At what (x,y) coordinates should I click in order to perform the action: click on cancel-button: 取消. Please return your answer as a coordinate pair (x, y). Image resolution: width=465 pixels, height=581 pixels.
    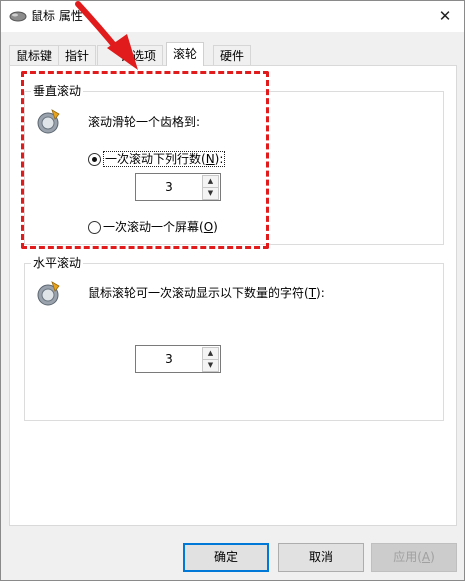
    Looking at the image, I should click on (321, 557).